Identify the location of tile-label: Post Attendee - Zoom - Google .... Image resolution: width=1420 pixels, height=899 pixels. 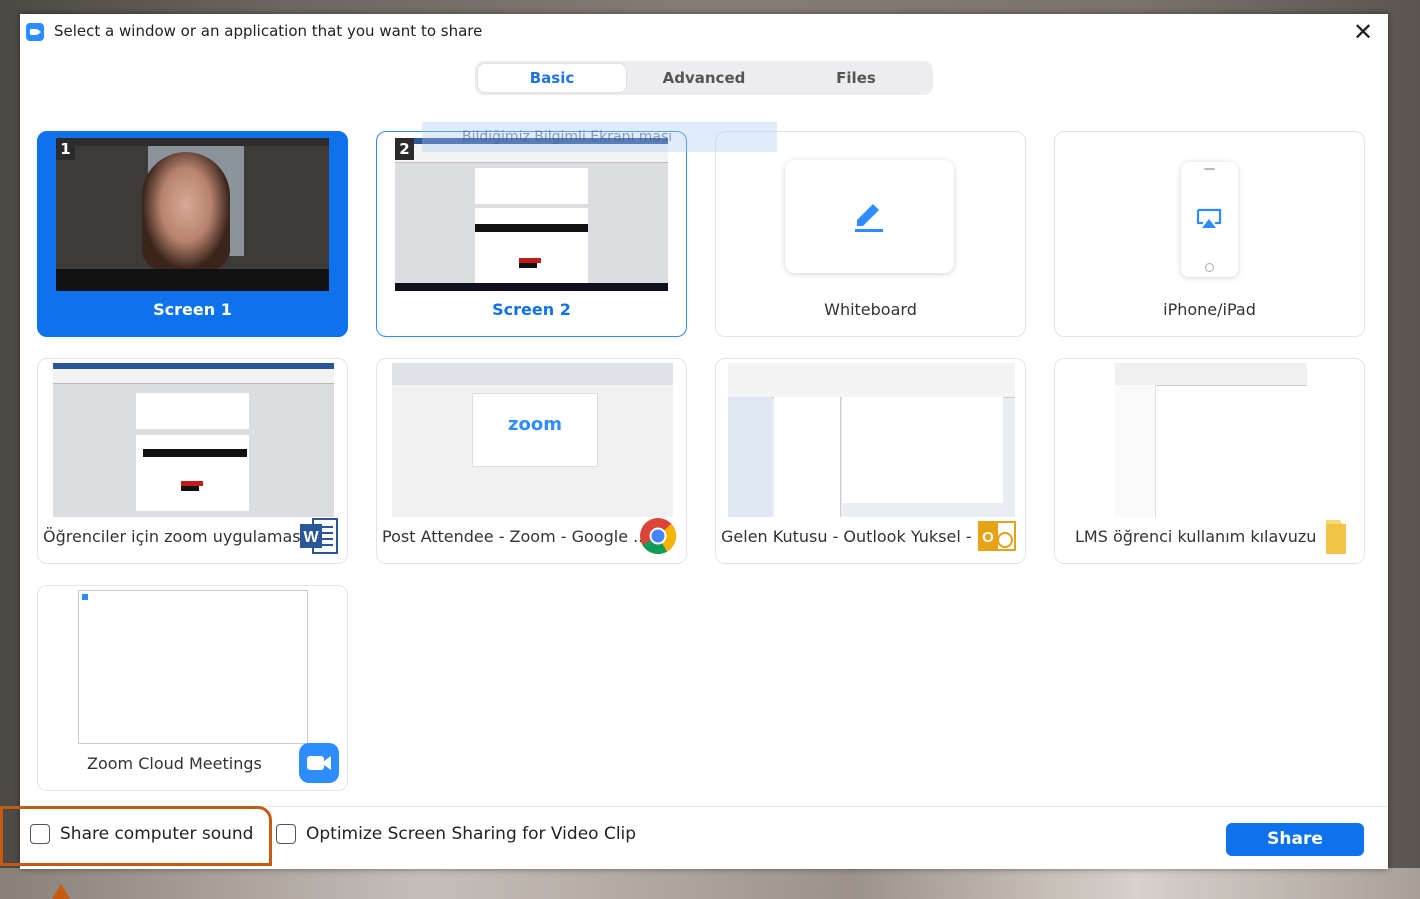
(515, 536).